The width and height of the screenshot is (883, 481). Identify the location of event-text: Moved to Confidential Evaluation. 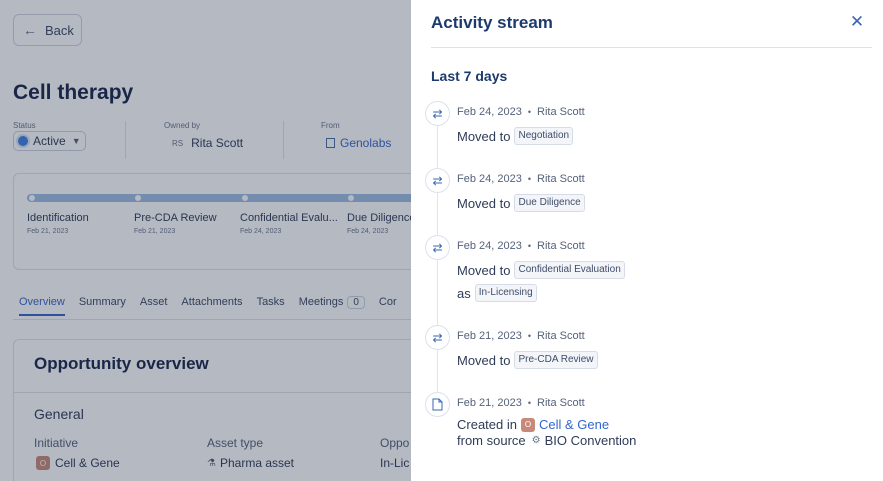
(541, 270).